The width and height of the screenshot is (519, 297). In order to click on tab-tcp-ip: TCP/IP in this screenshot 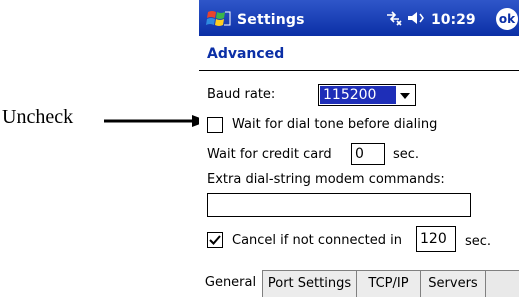, I will do `click(389, 284)`.